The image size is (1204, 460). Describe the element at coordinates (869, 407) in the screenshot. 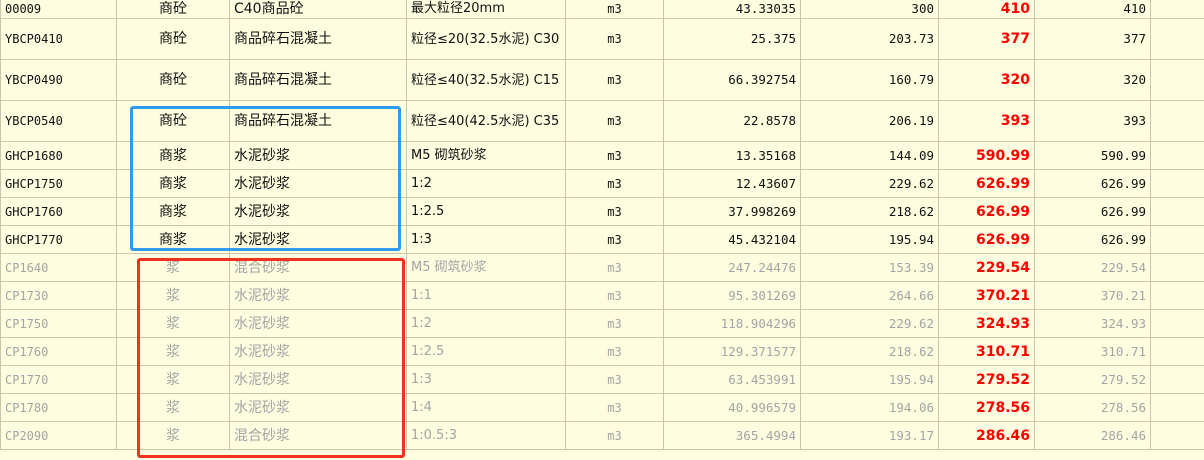

I see `base-price-cell: 194.06` at that location.